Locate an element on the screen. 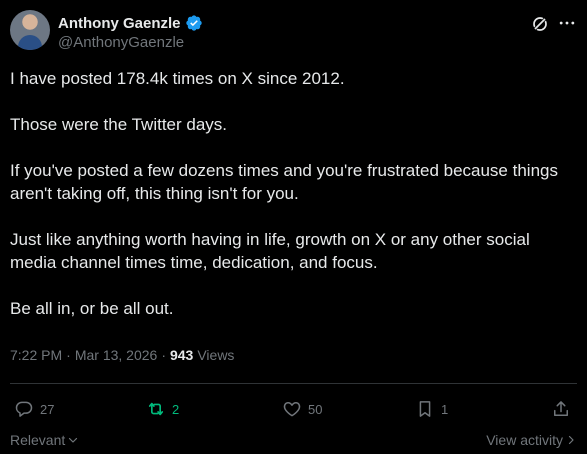 This screenshot has width=587, height=454. action-bar: 27 2 50 1 is located at coordinates (293, 410).